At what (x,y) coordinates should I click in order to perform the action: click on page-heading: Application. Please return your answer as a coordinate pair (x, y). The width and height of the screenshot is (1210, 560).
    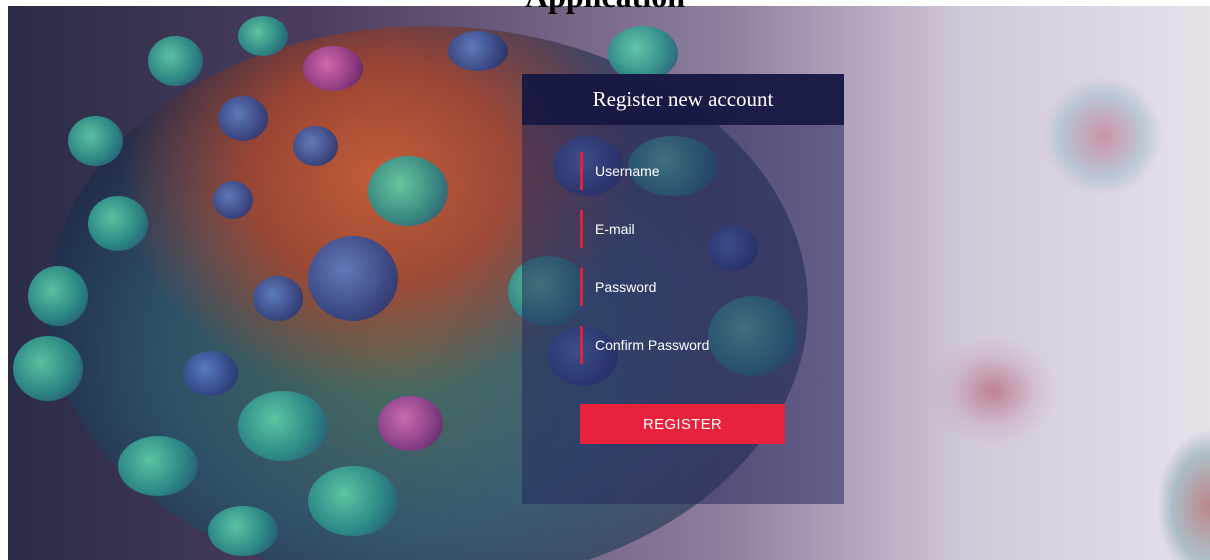
    Looking at the image, I should click on (605, 6).